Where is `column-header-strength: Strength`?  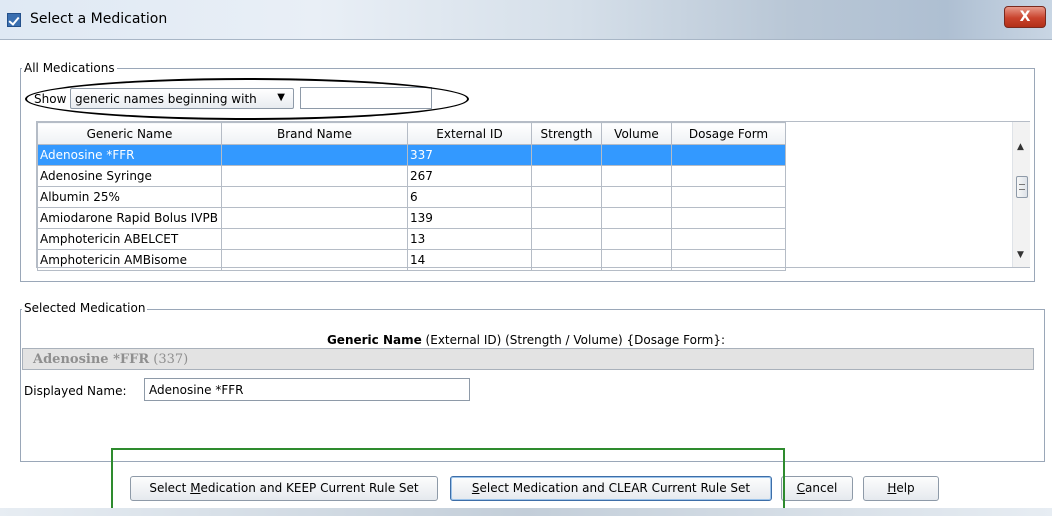
column-header-strength: Strength is located at coordinates (566, 133).